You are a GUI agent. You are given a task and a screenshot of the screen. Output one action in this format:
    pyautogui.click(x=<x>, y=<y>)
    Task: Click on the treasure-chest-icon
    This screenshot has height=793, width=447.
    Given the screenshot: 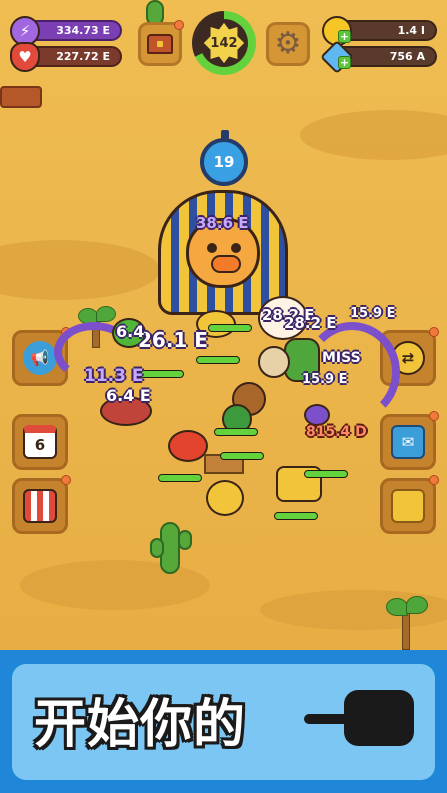 What is the action you would take?
    pyautogui.click(x=160, y=44)
    